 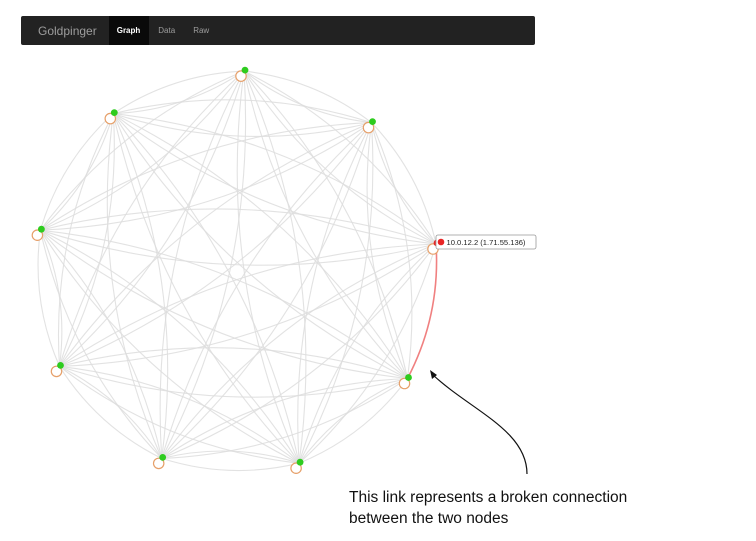 I want to click on tooltip-text: 10.0.12.2 (1.71.55.136), so click(x=486, y=242).